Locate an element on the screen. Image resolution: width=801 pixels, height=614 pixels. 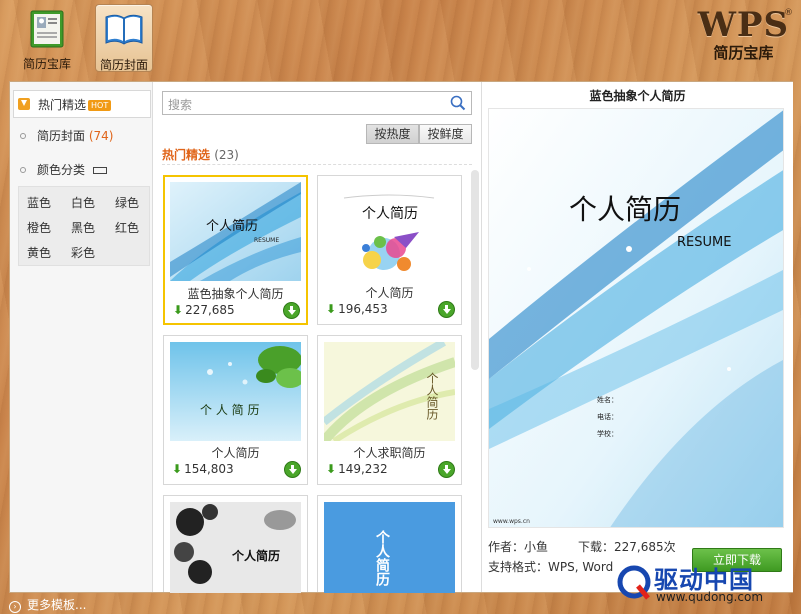
color-multi: 彩色 is located at coordinates (83, 252).